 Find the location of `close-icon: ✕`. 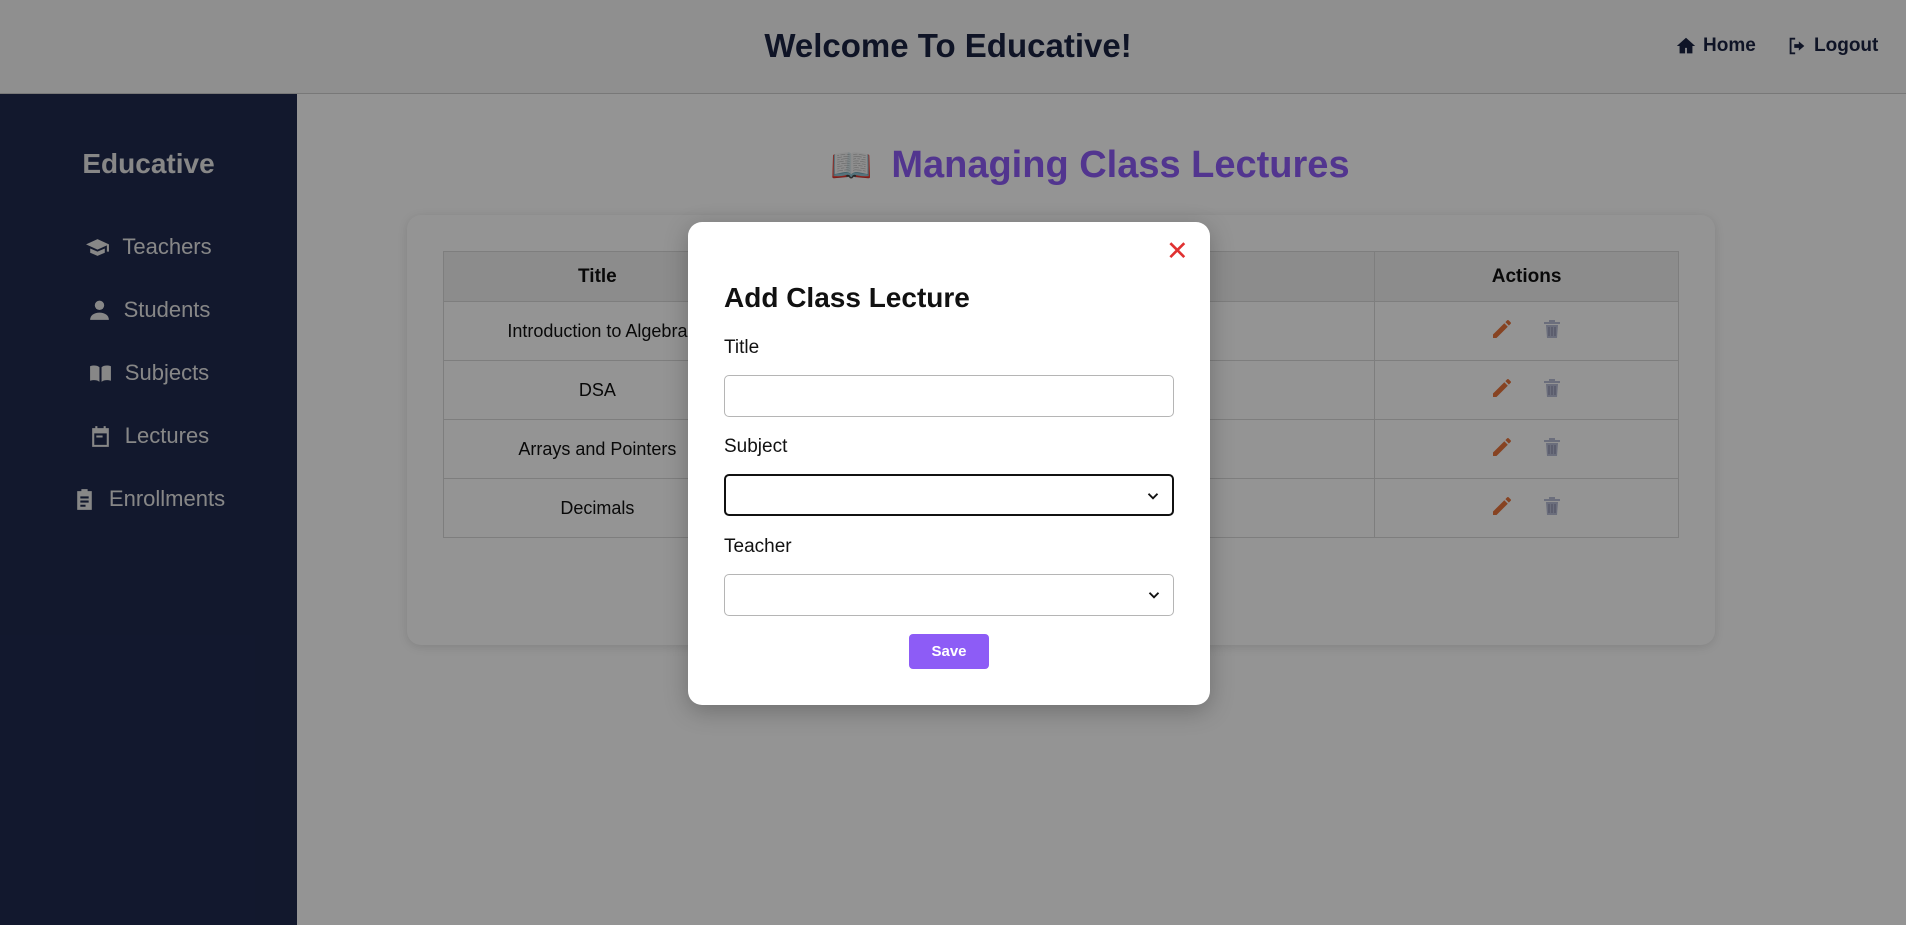

close-icon: ✕ is located at coordinates (1177, 251).